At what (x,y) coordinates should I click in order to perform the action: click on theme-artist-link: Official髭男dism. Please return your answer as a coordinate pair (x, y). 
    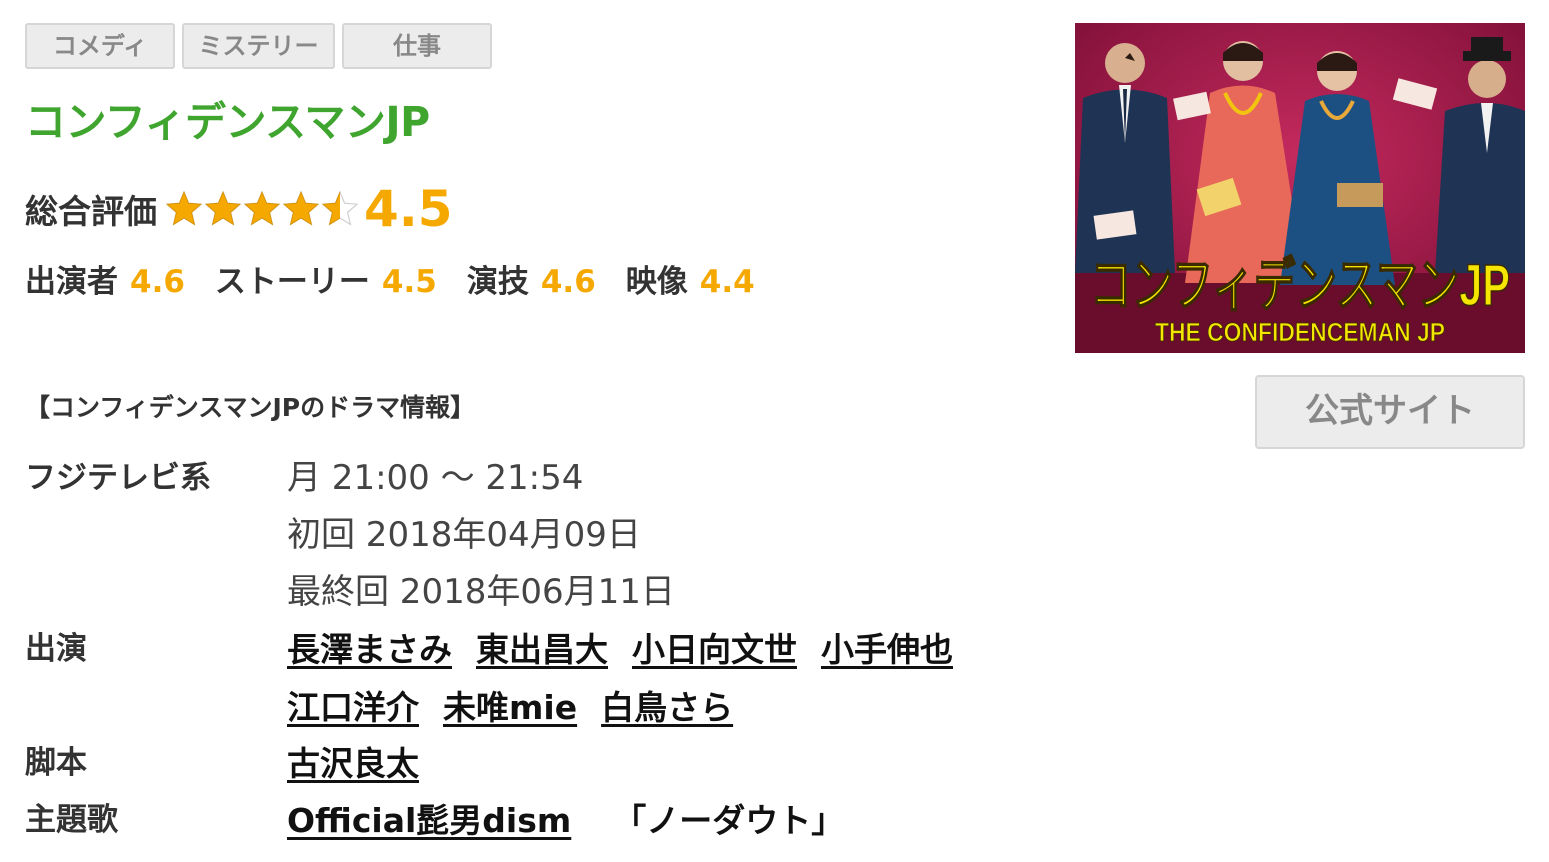
    Looking at the image, I should click on (429, 820).